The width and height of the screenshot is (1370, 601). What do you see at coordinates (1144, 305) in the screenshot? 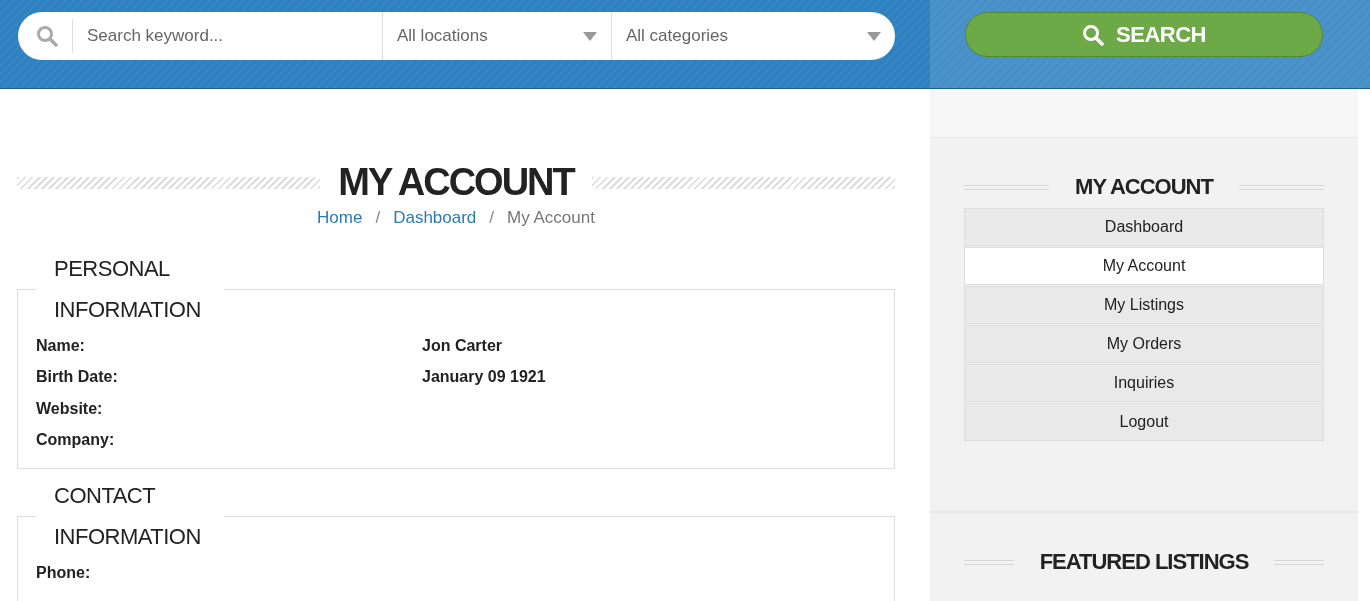
I see `sidebar-menu-item: My Listings` at bounding box center [1144, 305].